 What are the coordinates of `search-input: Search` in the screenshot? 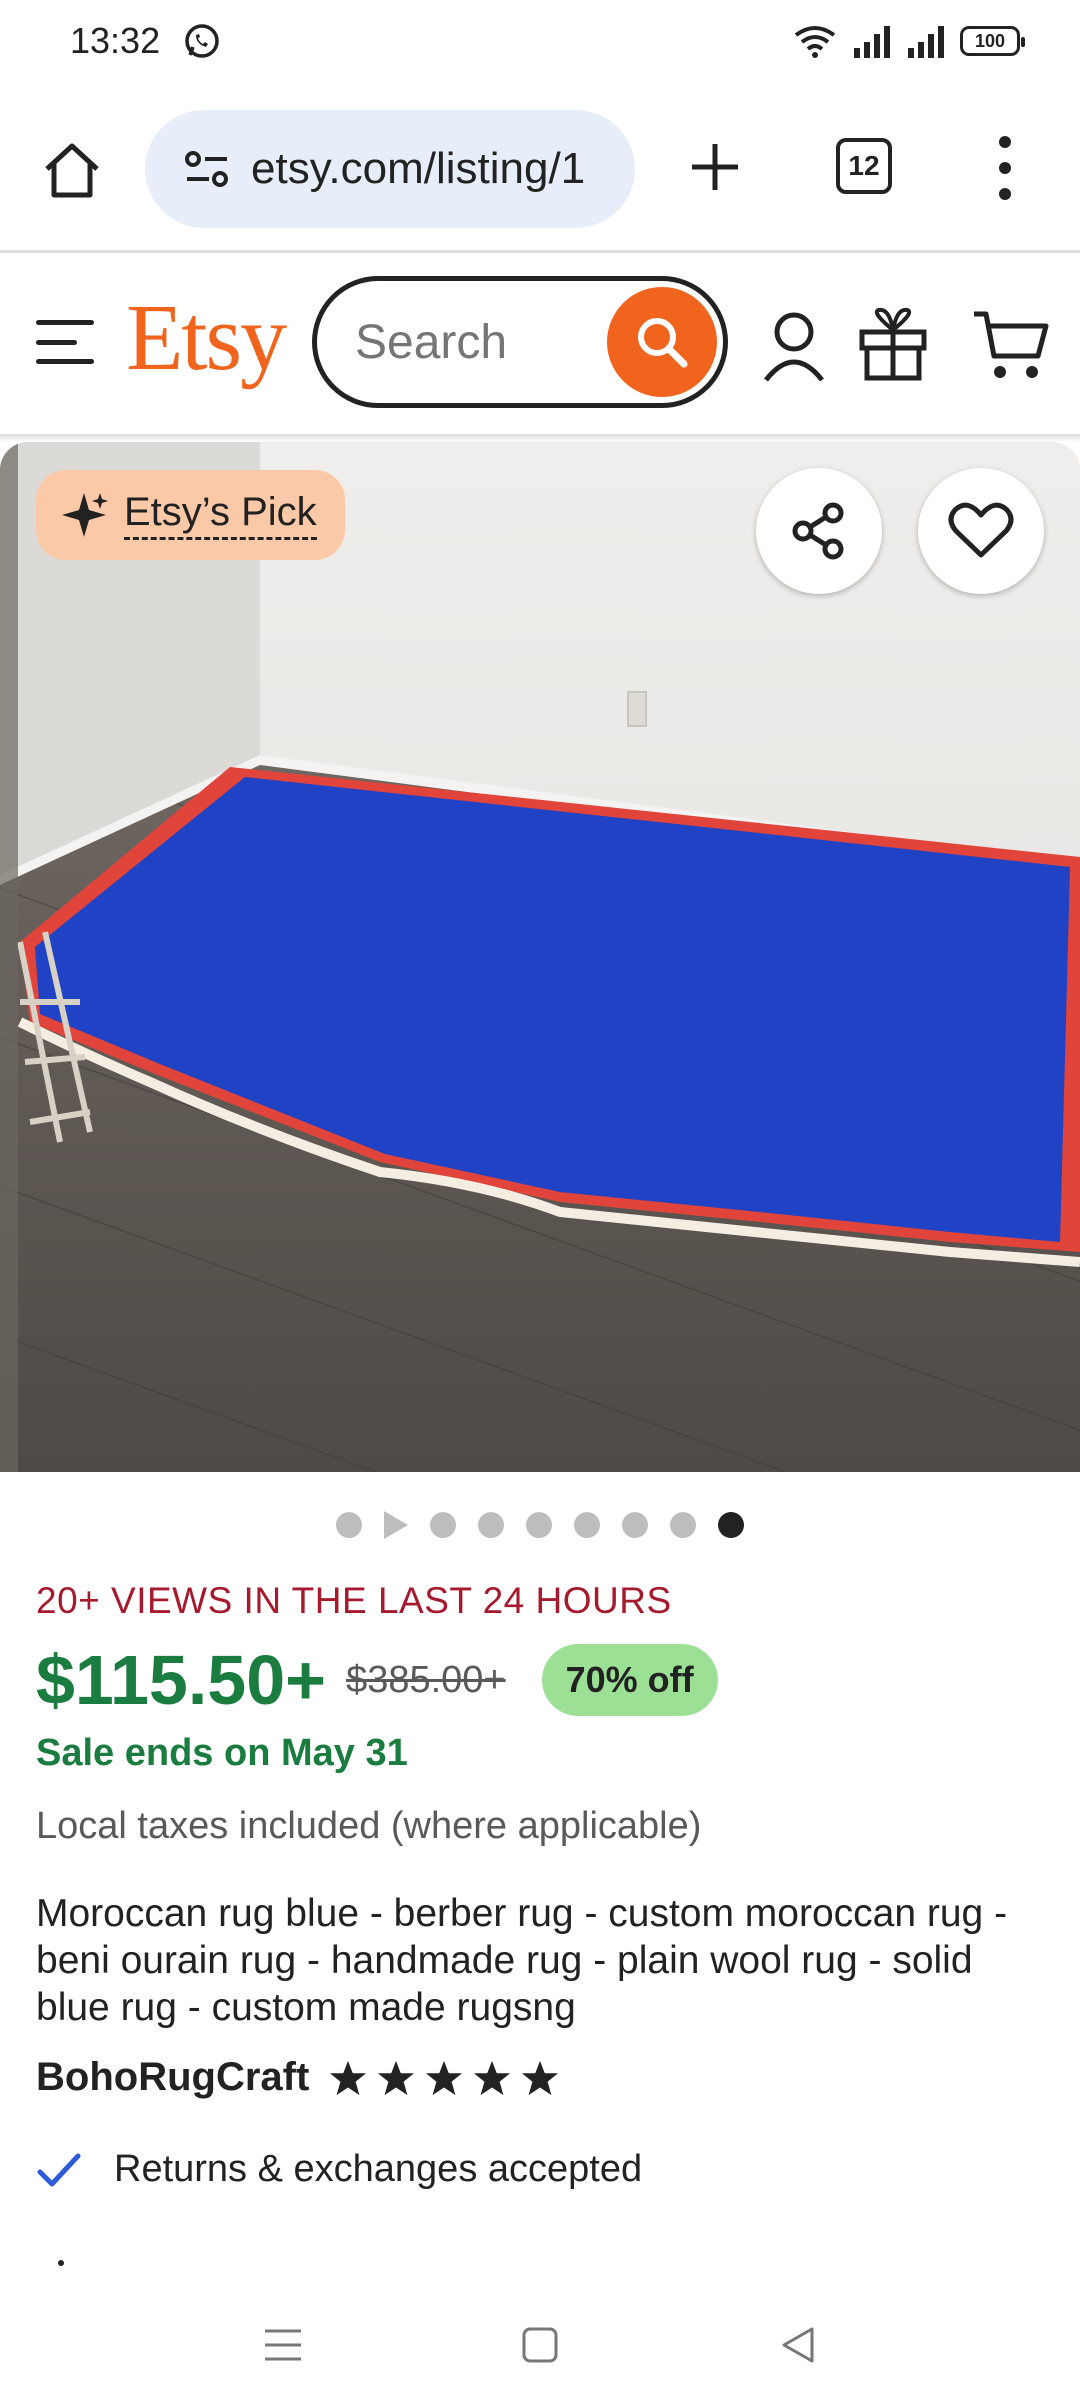 It's located at (520, 342).